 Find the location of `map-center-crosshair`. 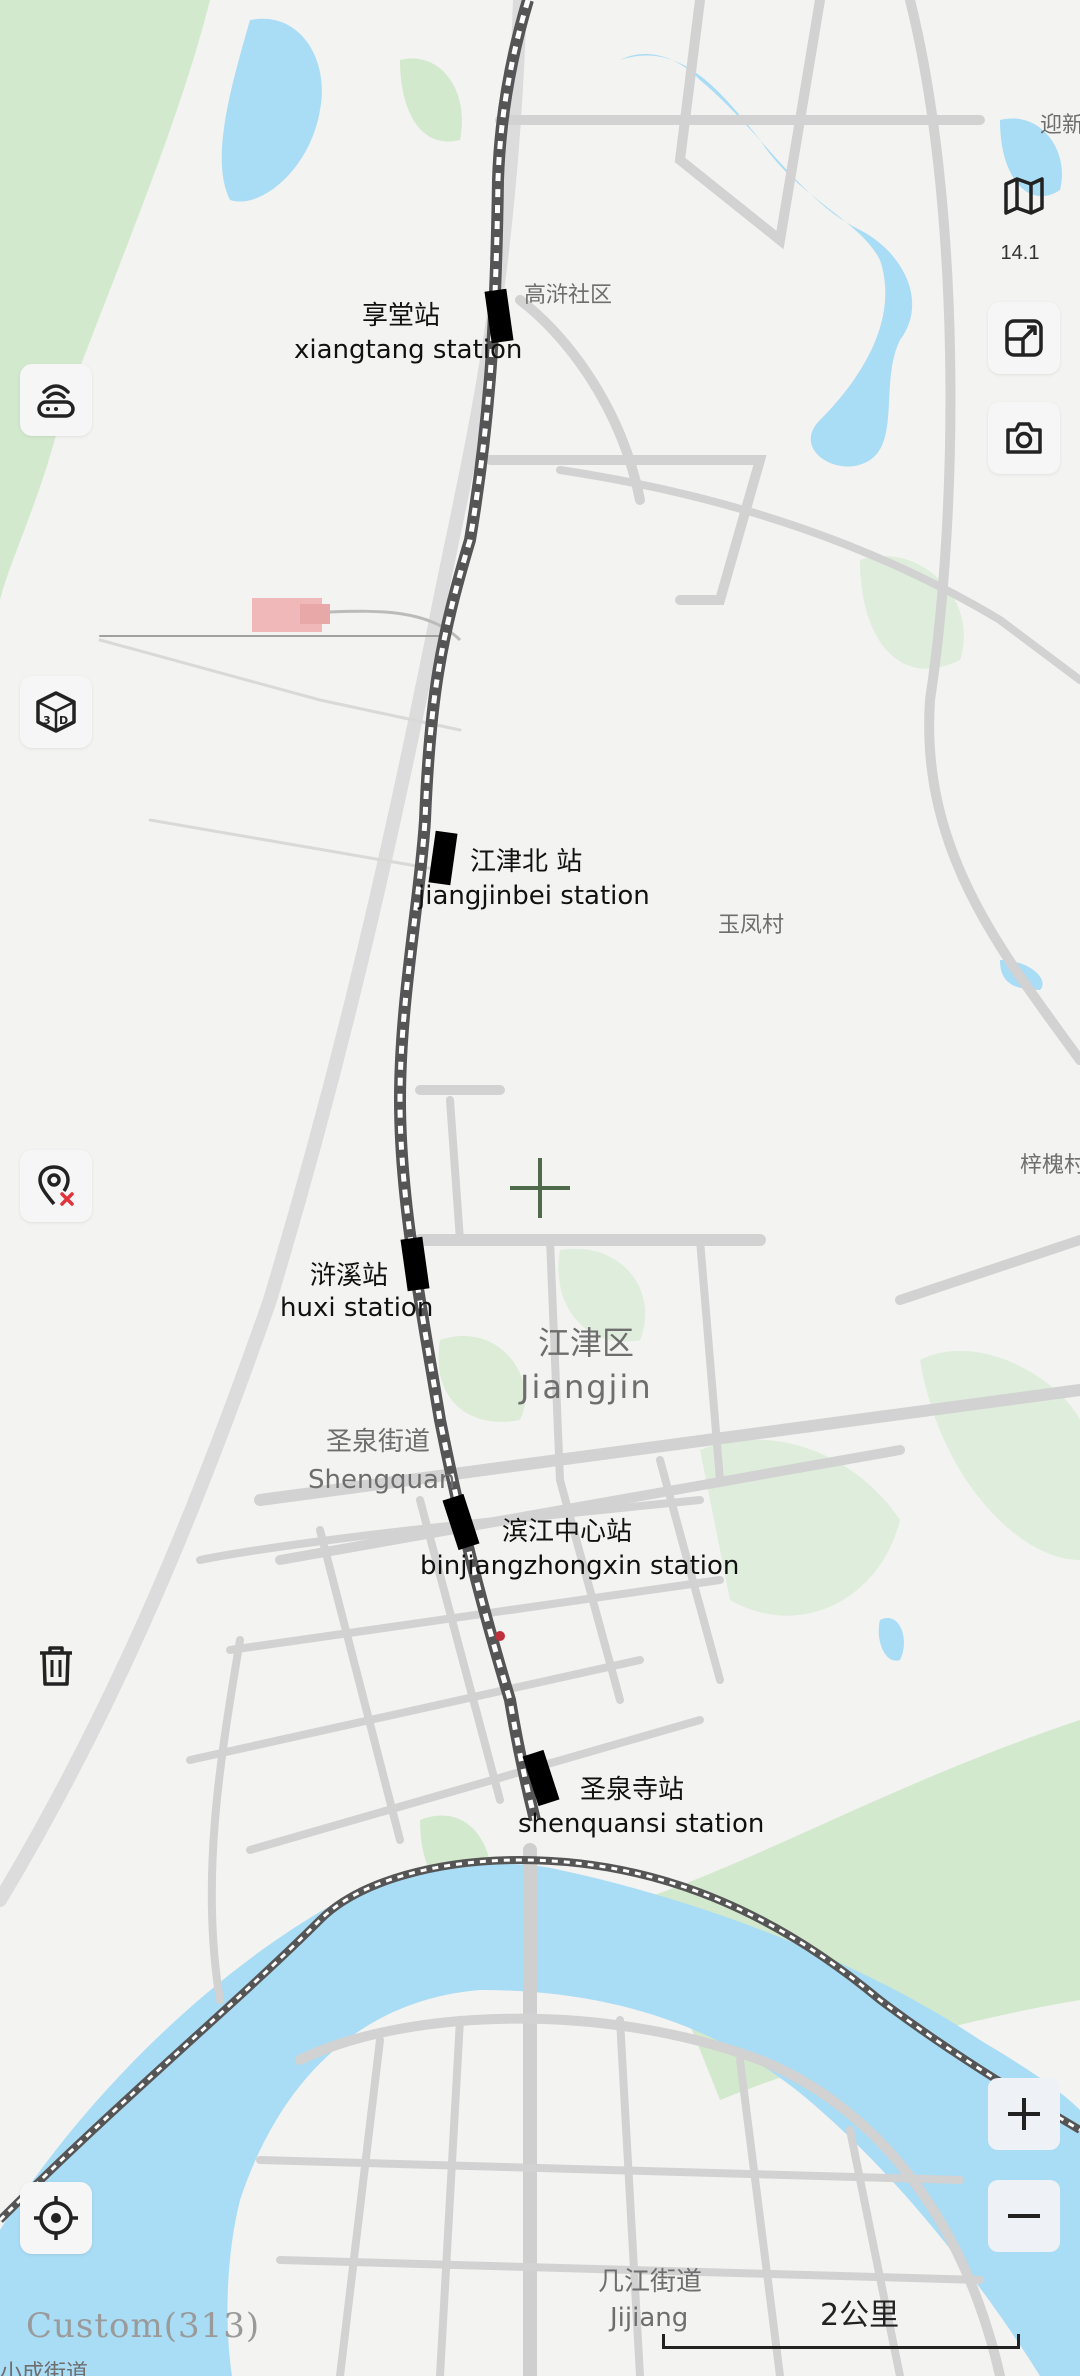

map-center-crosshair is located at coordinates (540, 1188).